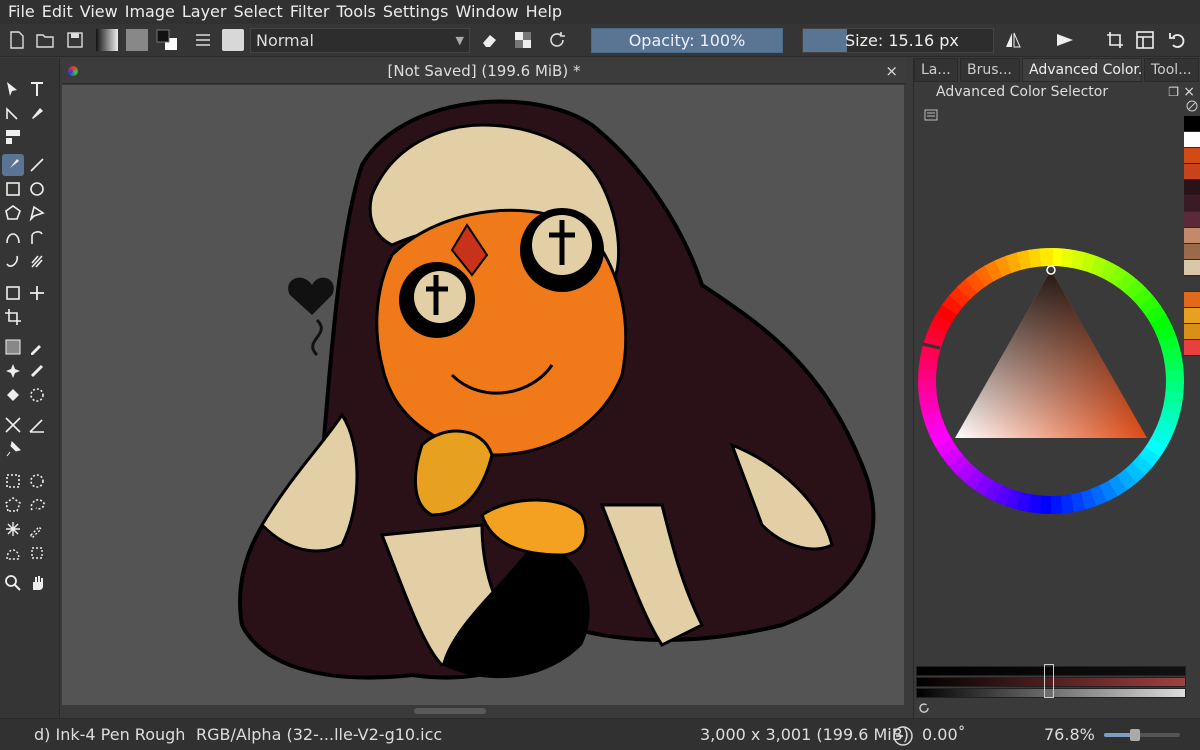  Describe the element at coordinates (557, 40) in the screenshot. I see `reload-preset-icon` at that location.